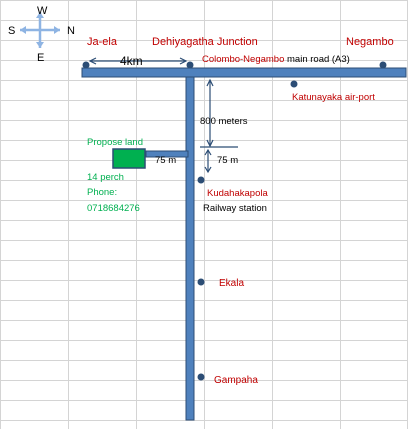  What do you see at coordinates (129, 158) in the screenshot?
I see `proposed-land-plot` at bounding box center [129, 158].